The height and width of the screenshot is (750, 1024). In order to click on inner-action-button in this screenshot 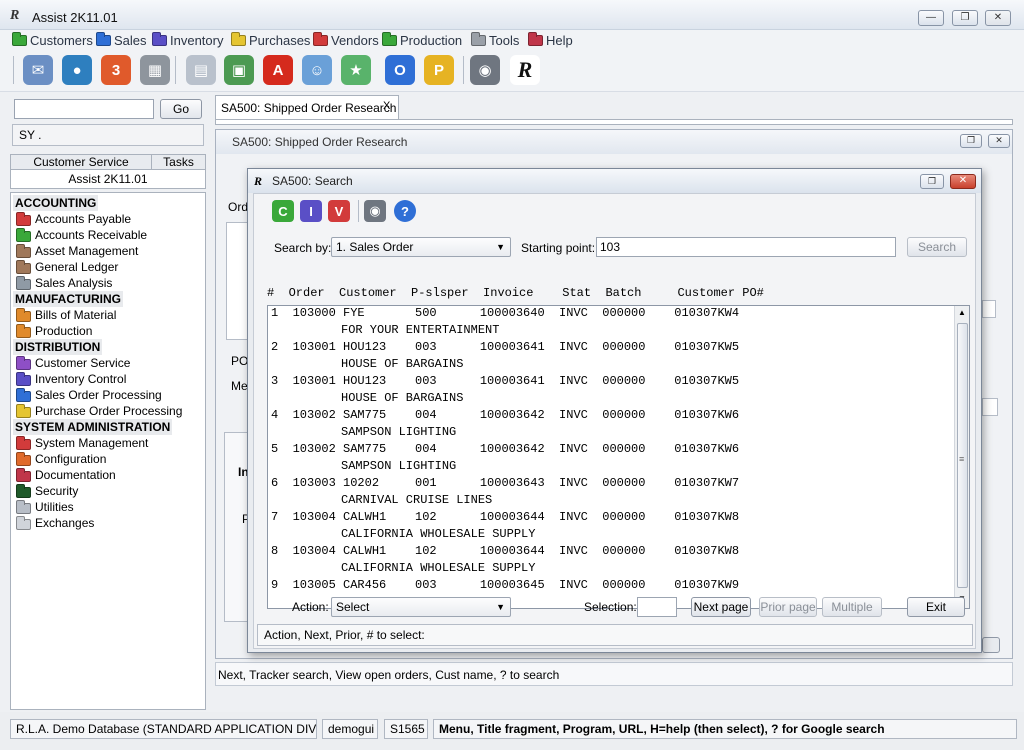, I will do `click(991, 645)`.